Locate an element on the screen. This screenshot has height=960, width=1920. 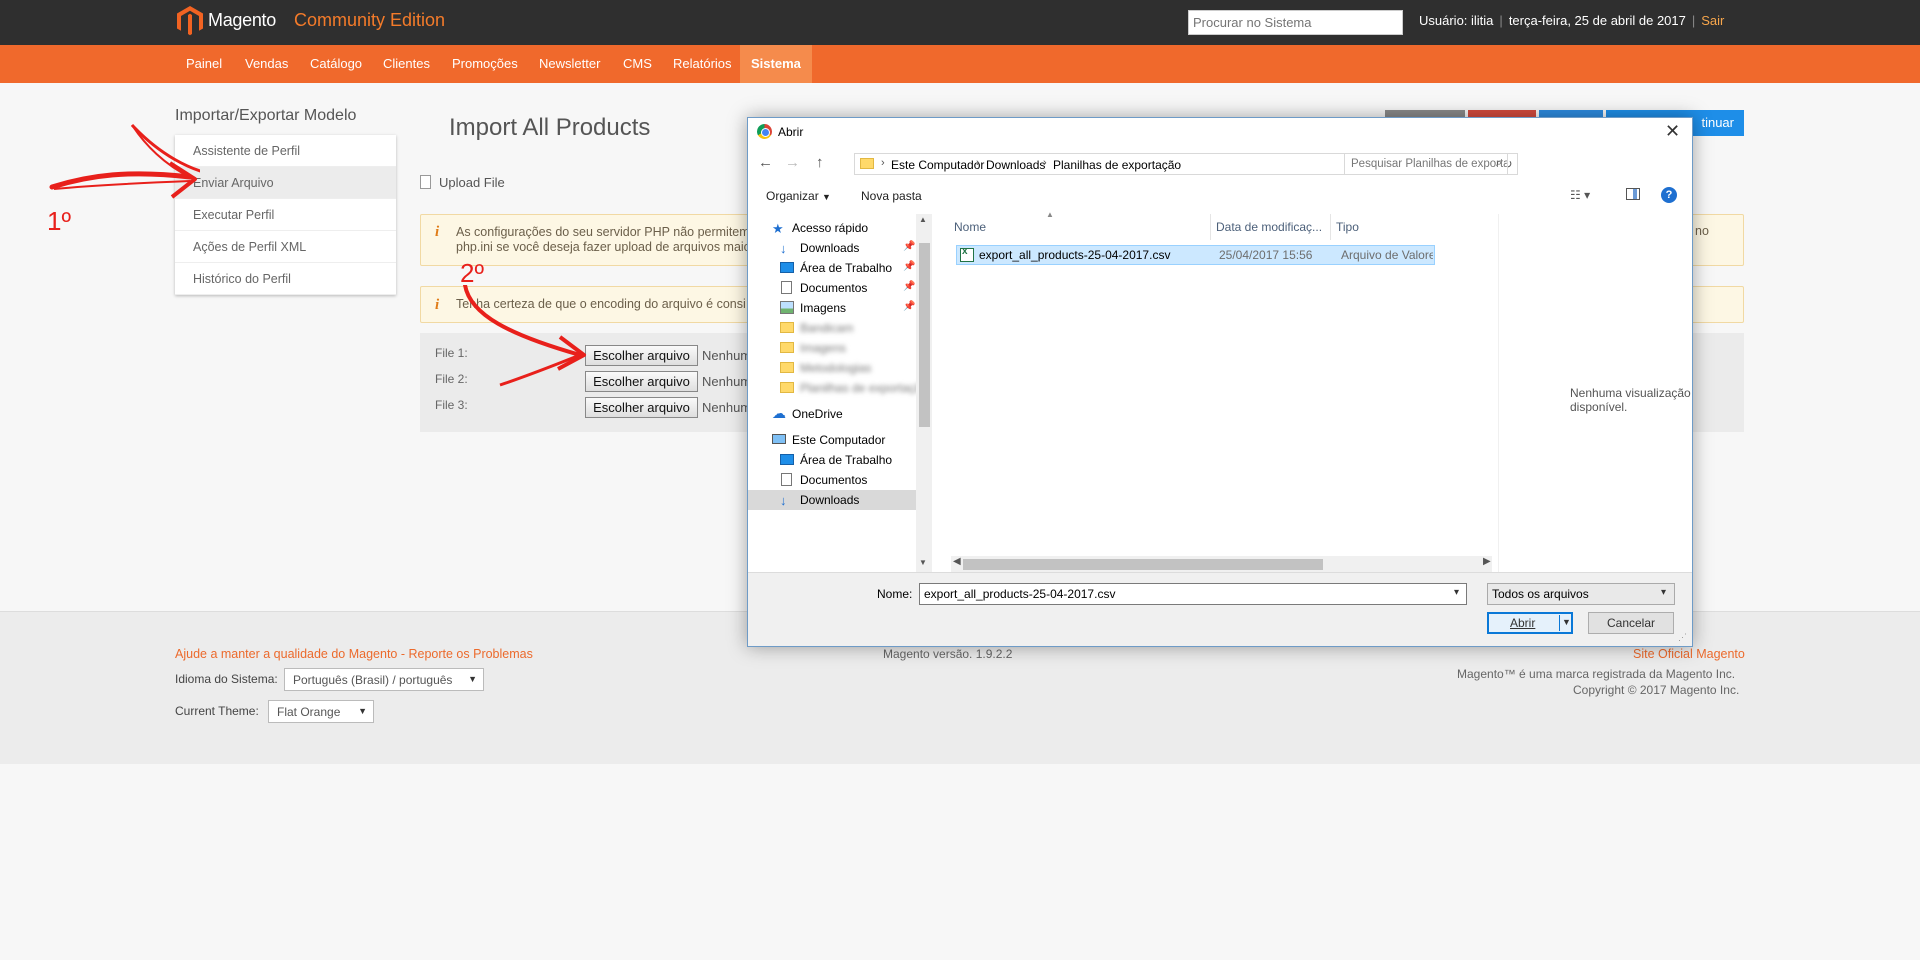
back-arrow-icon: ← is located at coordinates (765, 162).